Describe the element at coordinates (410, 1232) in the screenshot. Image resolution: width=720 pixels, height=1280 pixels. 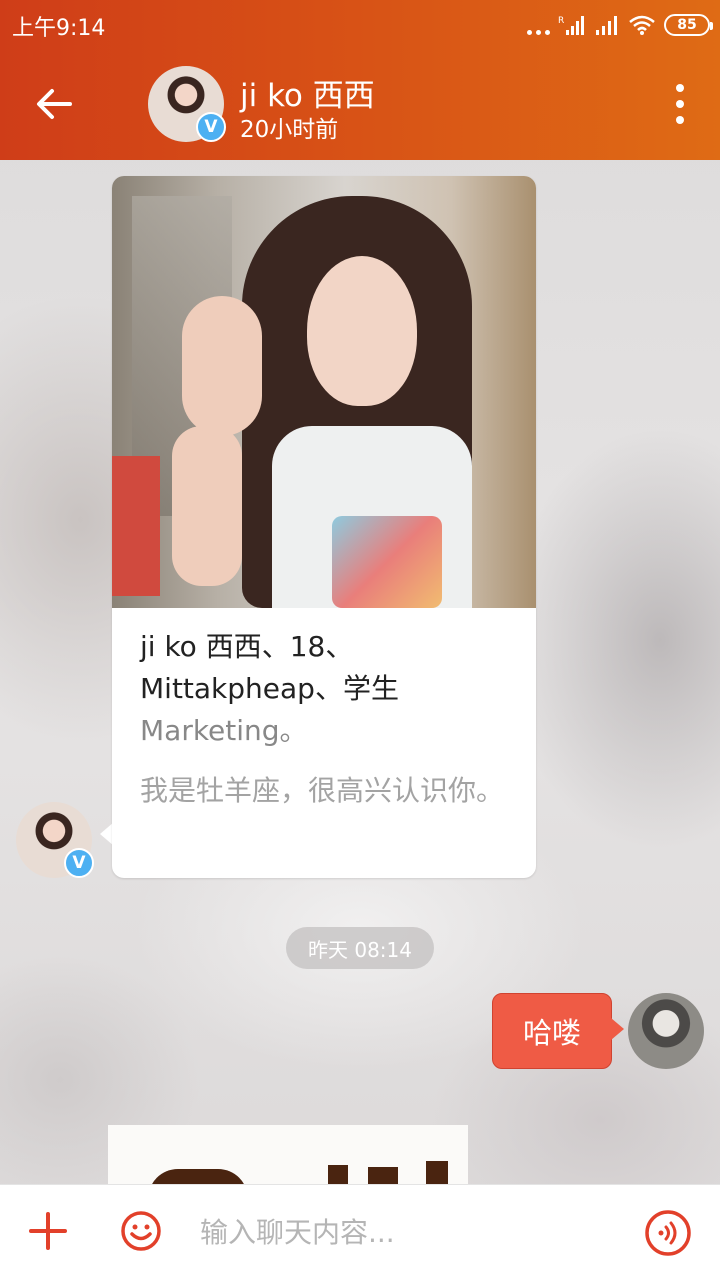
I see `message-input` at that location.